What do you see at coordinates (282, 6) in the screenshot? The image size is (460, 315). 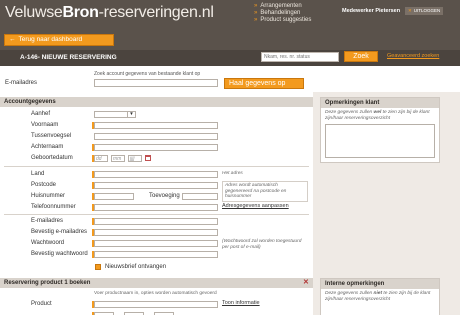 I see `nav-item-arrangementen: Arrangementen` at bounding box center [282, 6].